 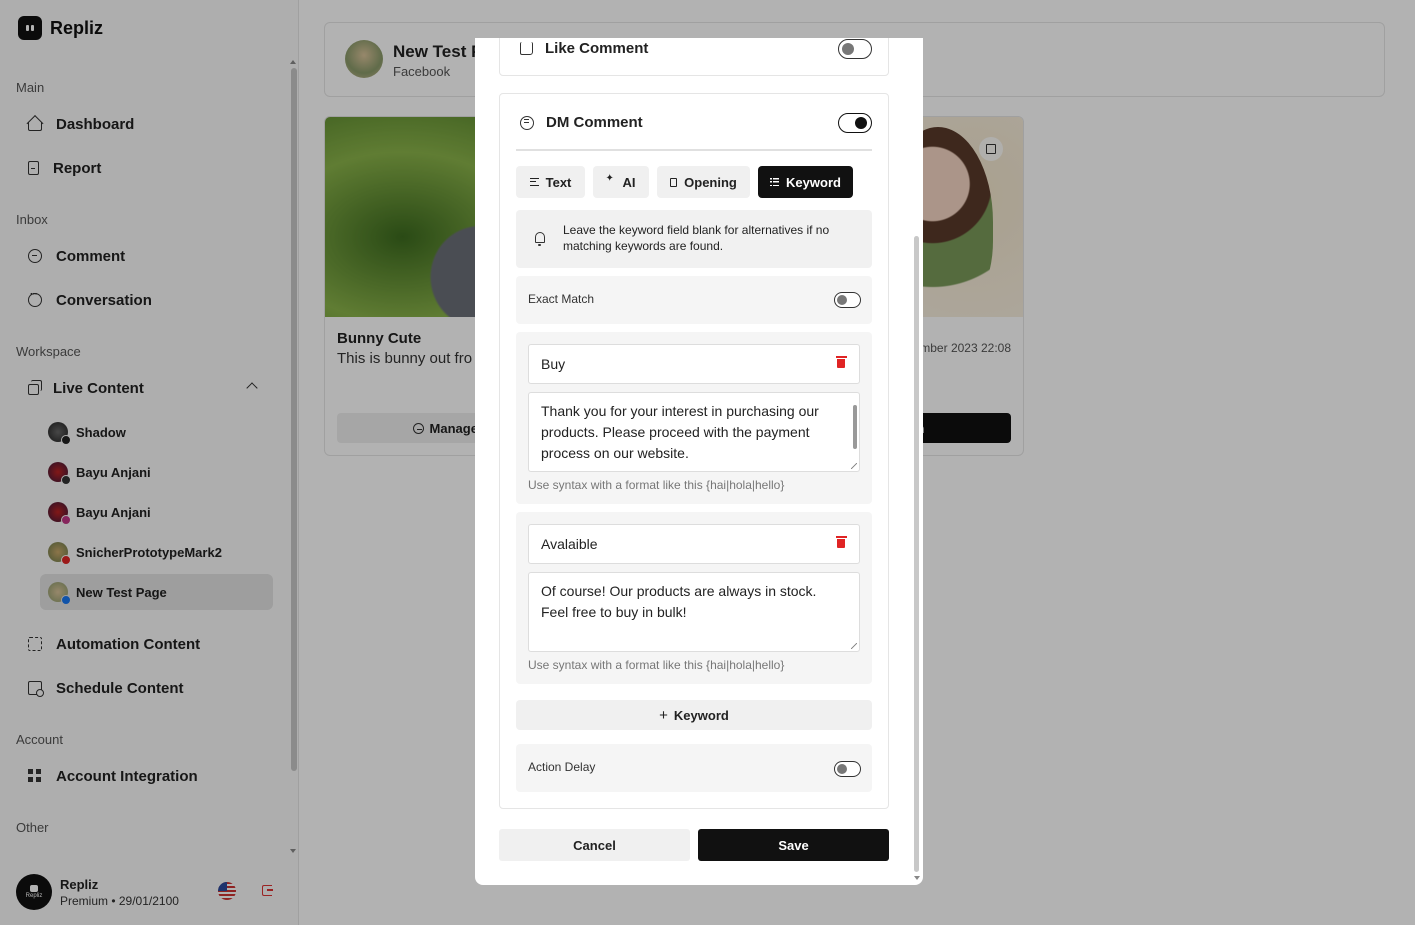 What do you see at coordinates (611, 179) in the screenshot?
I see `sparkle-icon` at bounding box center [611, 179].